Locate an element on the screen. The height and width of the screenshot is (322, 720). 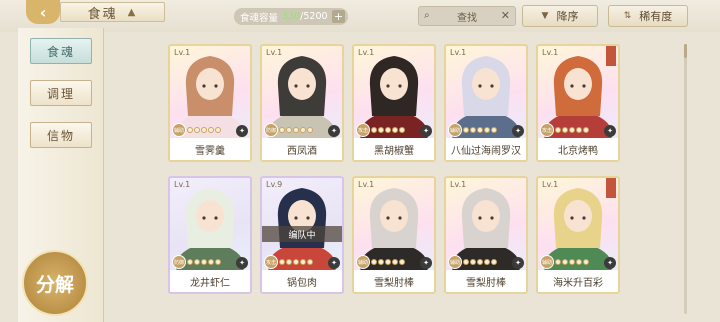
search-placeholder: 查找 is located at coordinates (467, 18).